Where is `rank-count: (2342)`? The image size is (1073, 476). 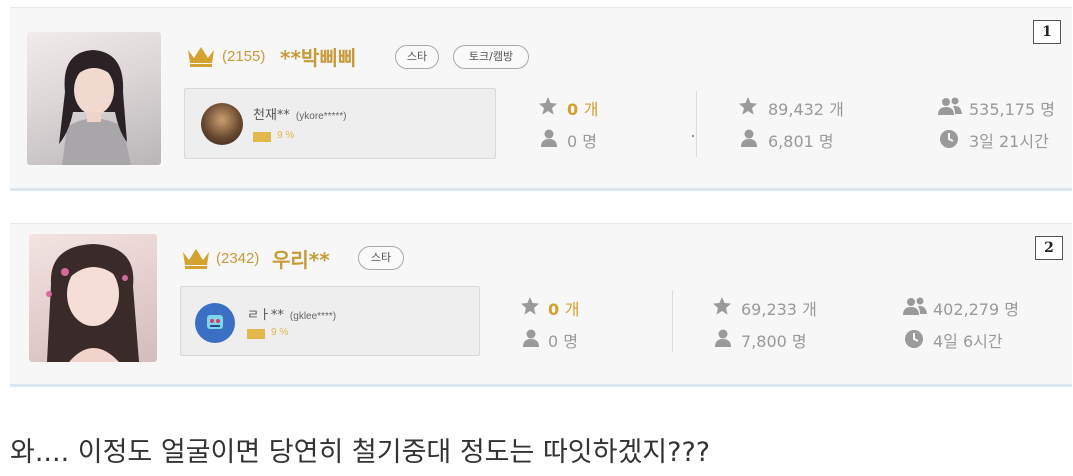 rank-count: (2342) is located at coordinates (238, 258).